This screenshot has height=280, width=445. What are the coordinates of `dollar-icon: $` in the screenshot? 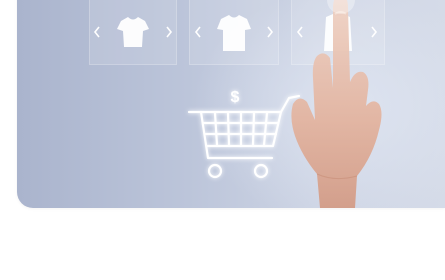 It's located at (235, 97).